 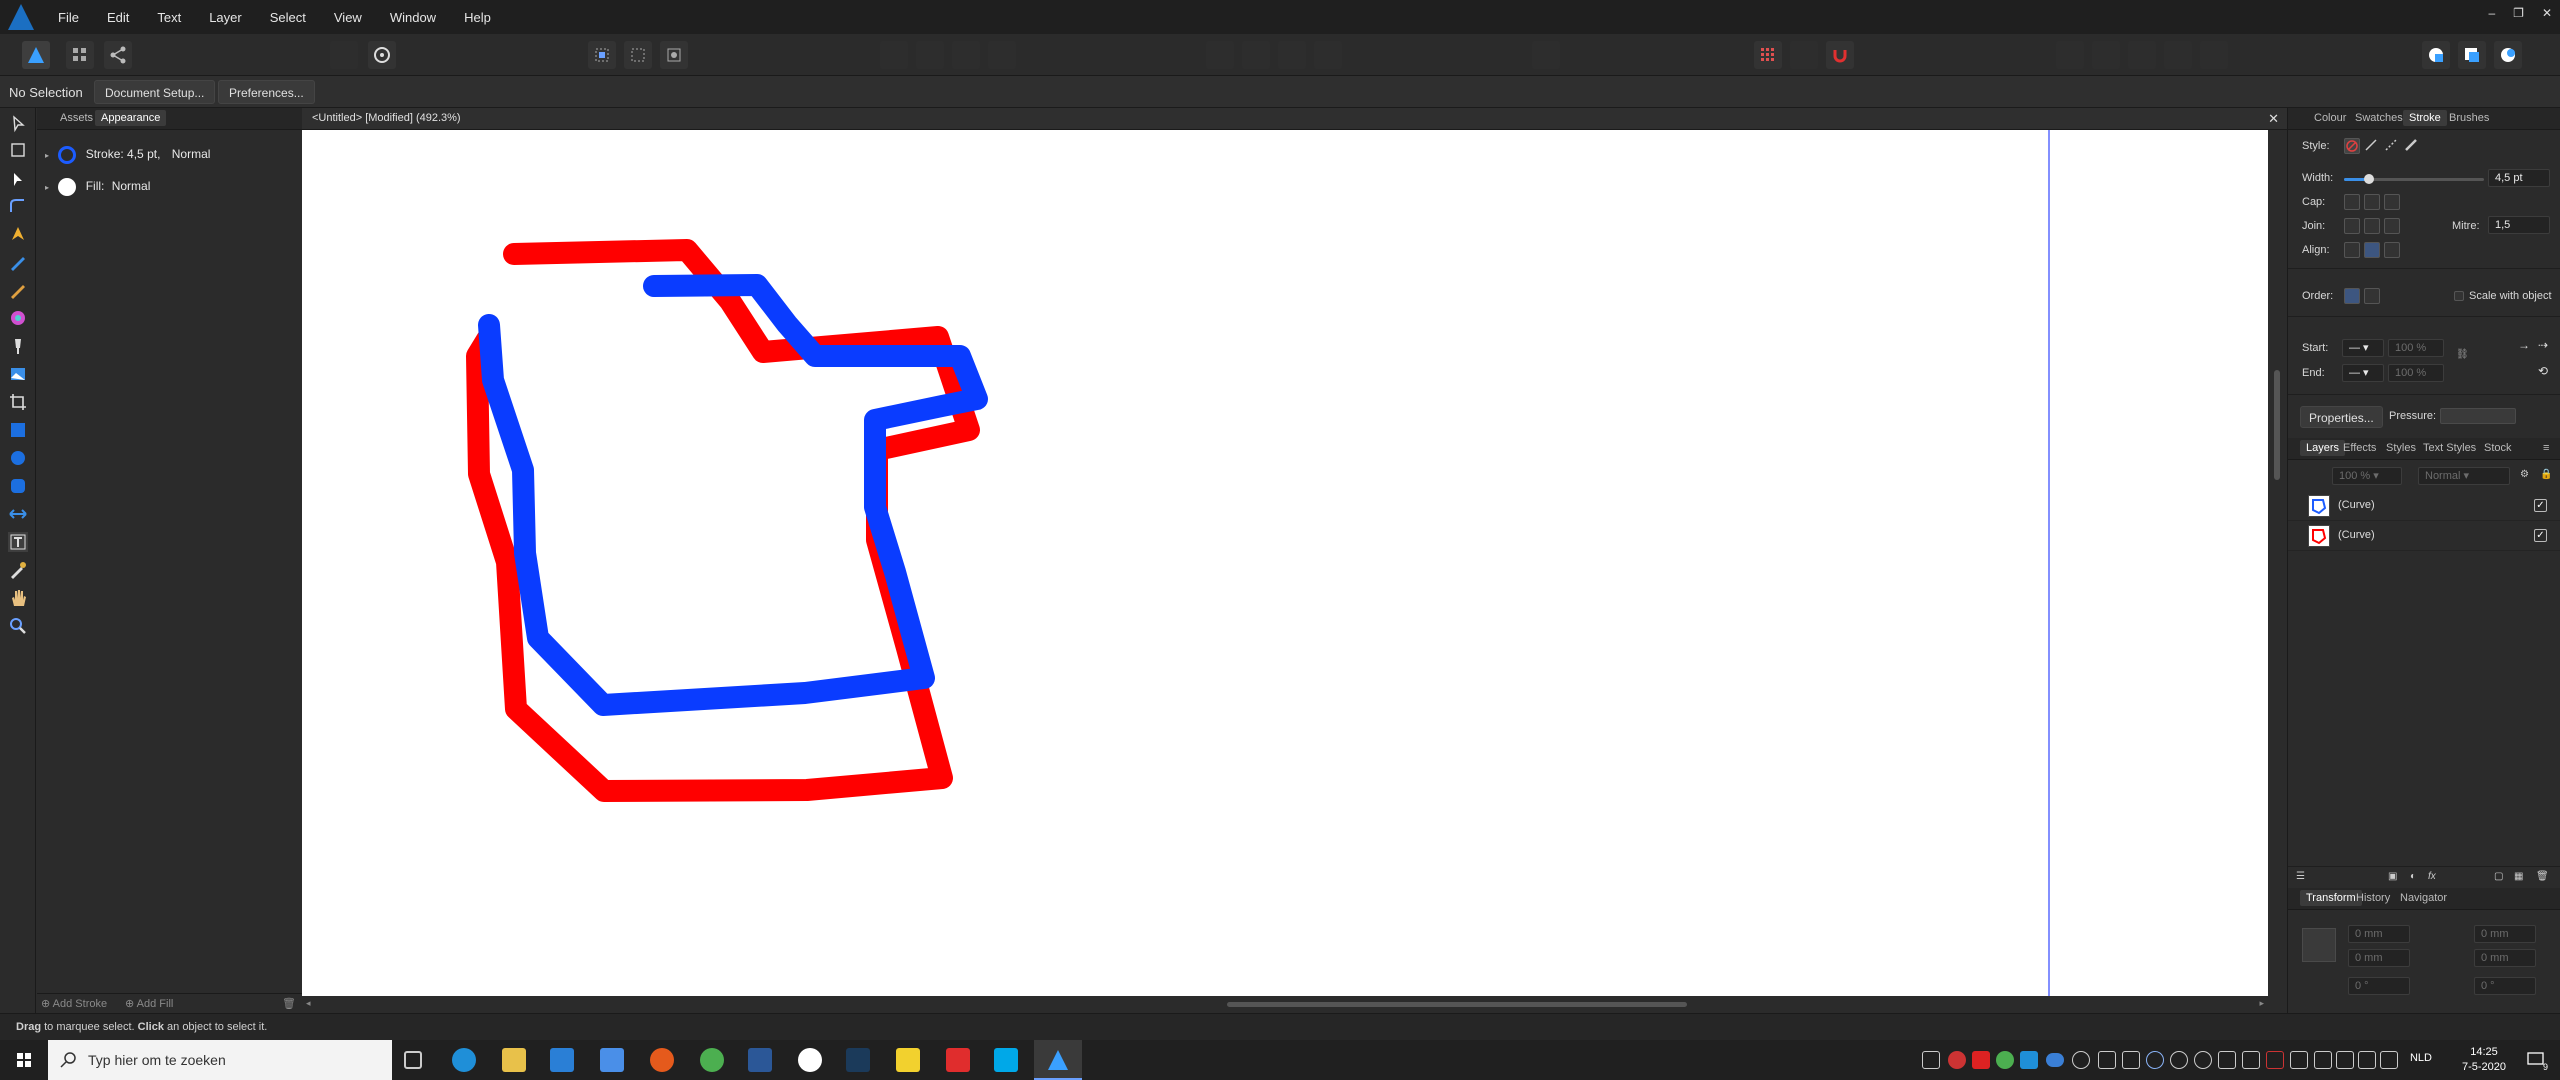 What do you see at coordinates (2508, 55) in the screenshot?
I see `insert-top-button` at bounding box center [2508, 55].